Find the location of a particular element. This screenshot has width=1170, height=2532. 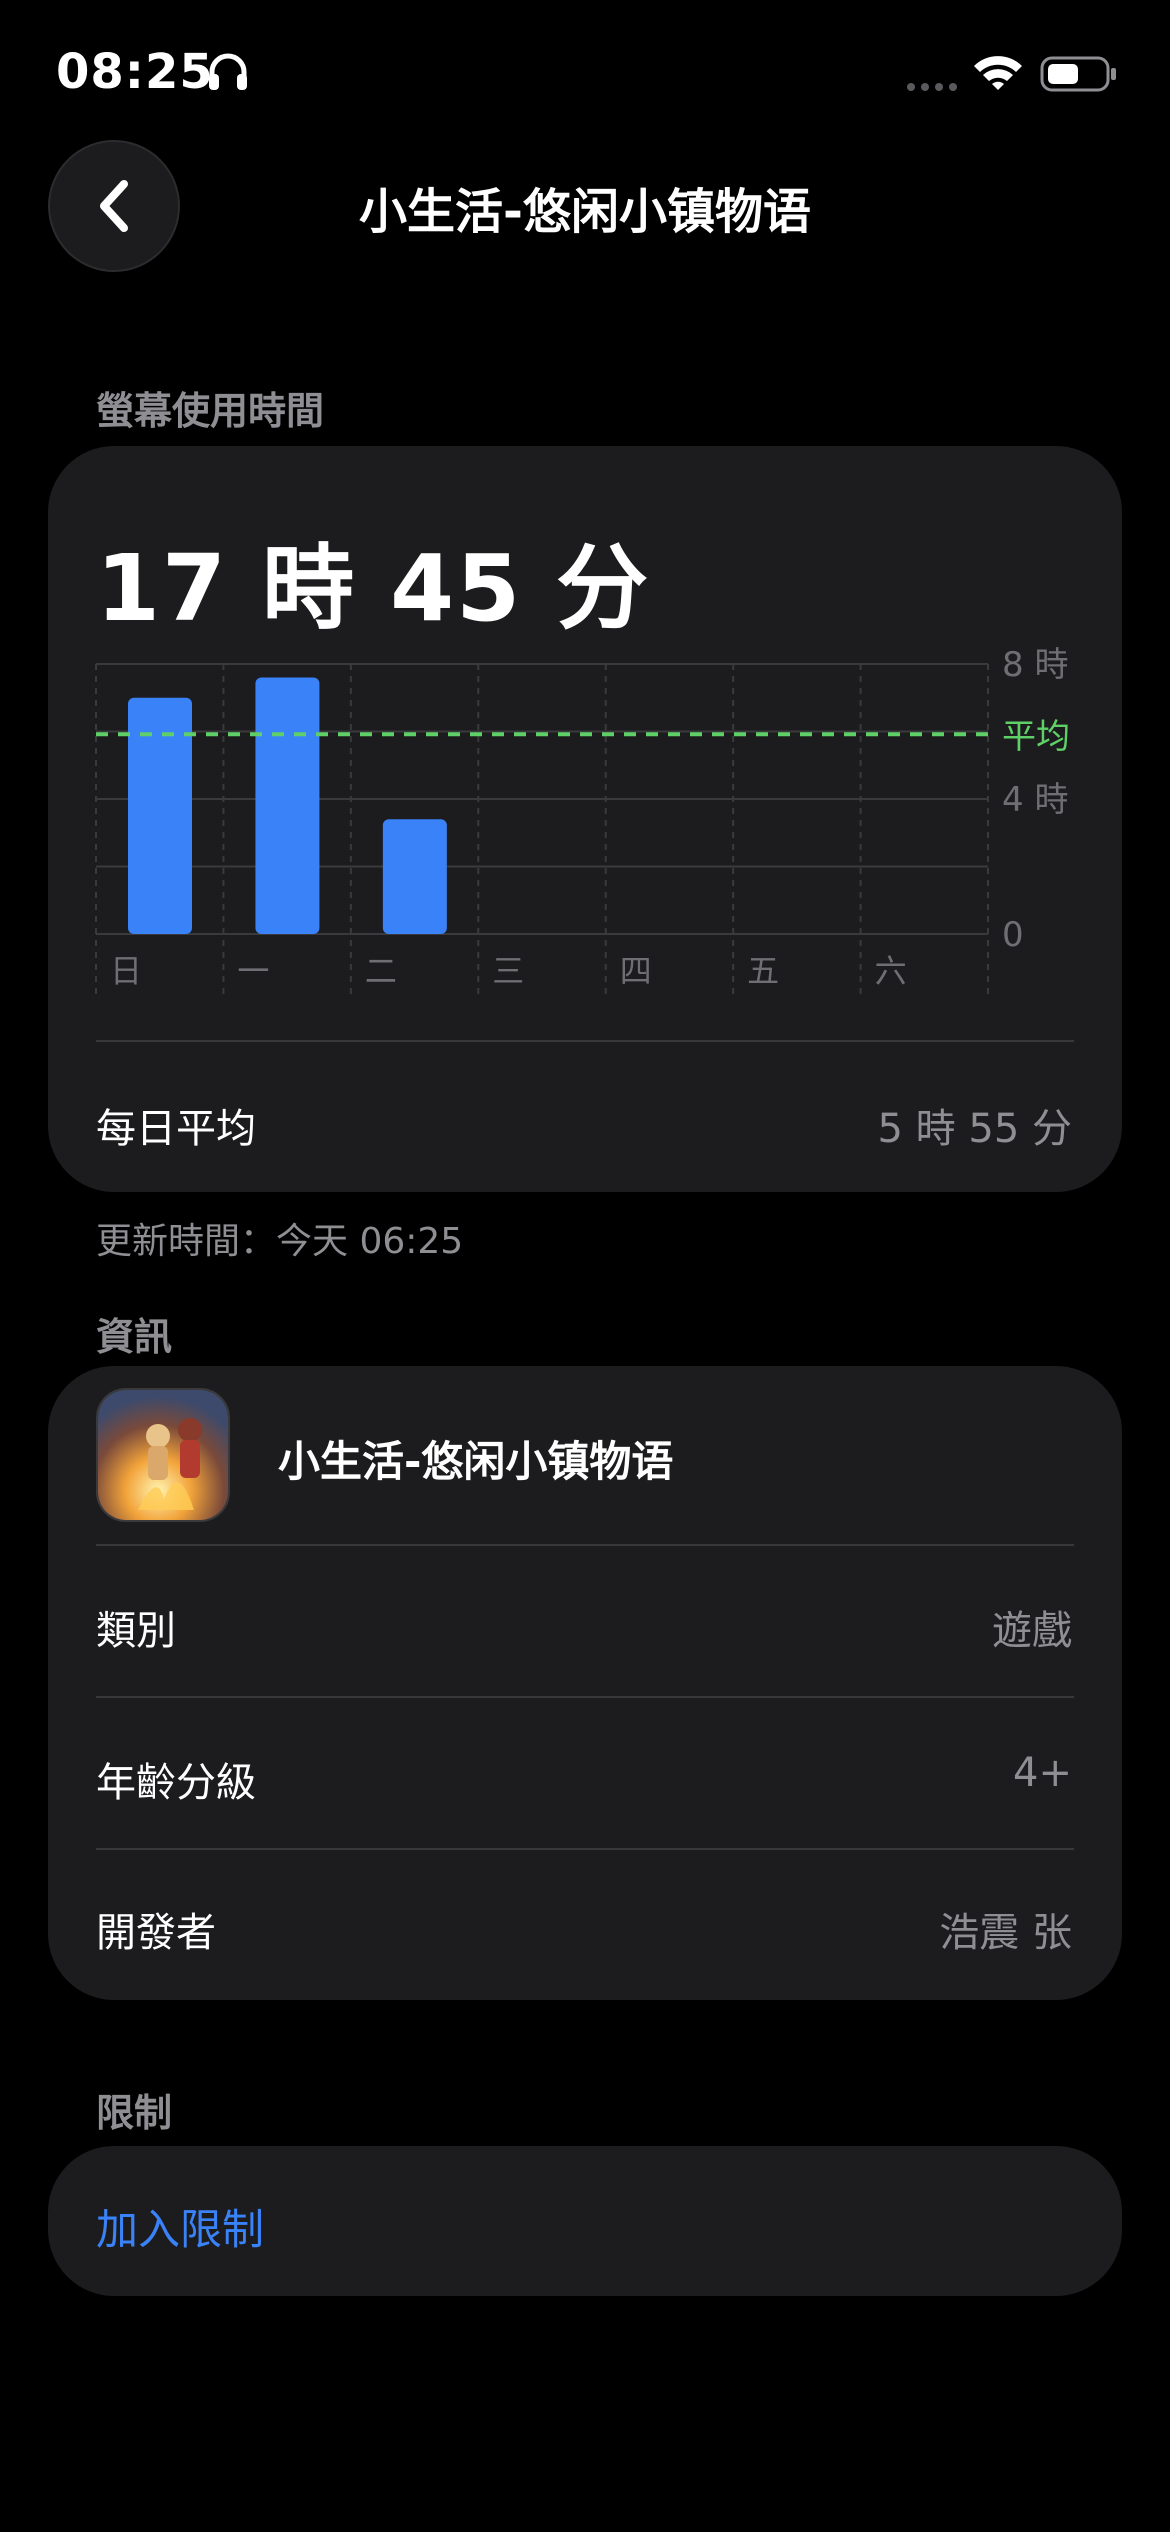

daily-average-label: 每日平均 is located at coordinates (176, 1129).